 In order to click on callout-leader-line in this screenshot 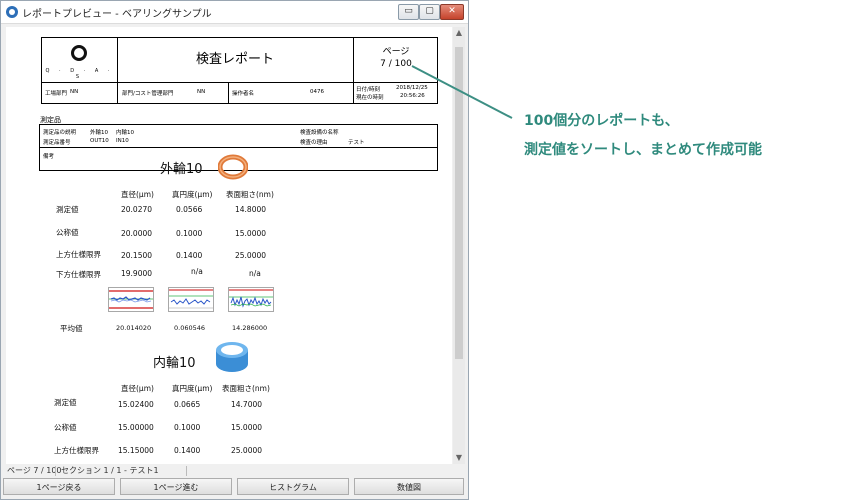, I will do `click(462, 92)`.